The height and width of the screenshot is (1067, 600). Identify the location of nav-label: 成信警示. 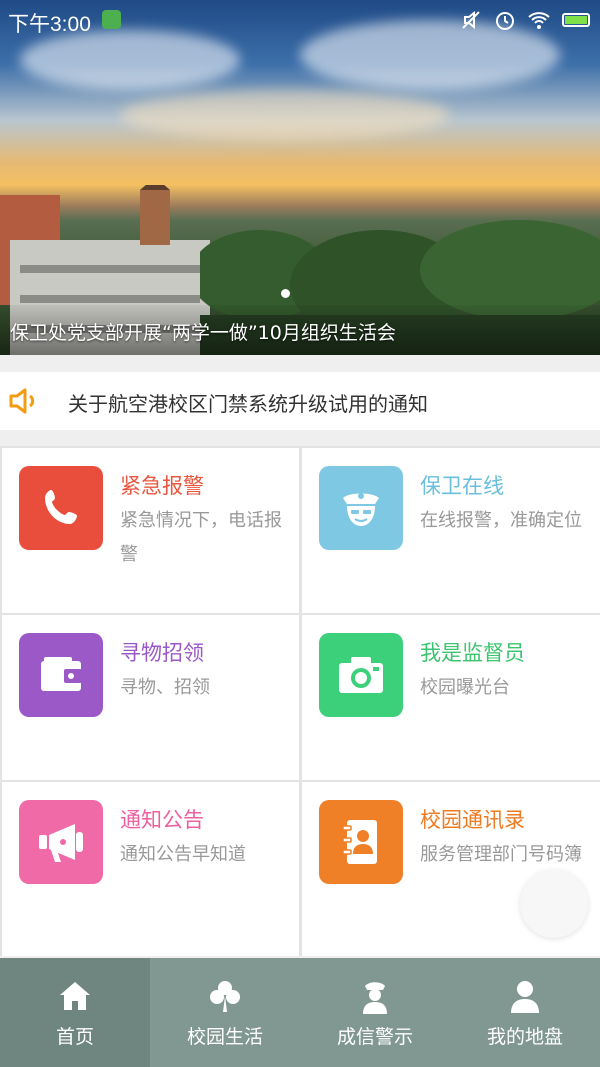
(374, 1037).